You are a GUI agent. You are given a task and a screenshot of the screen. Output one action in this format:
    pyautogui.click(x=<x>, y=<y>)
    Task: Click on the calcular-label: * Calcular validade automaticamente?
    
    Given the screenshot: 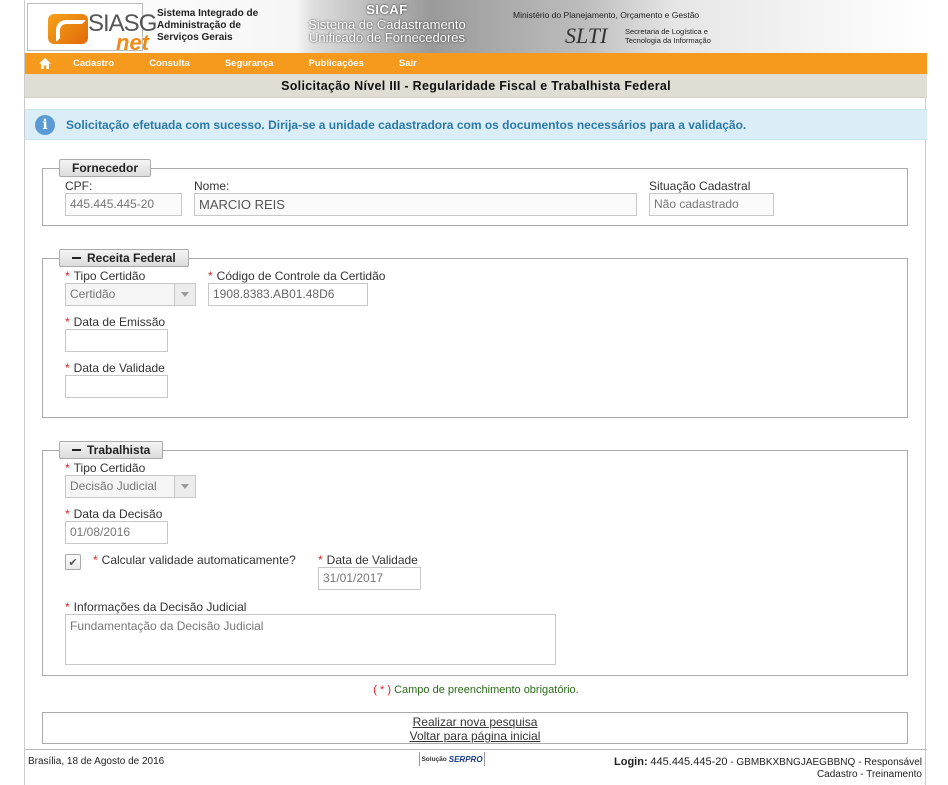 What is the action you would take?
    pyautogui.click(x=194, y=560)
    